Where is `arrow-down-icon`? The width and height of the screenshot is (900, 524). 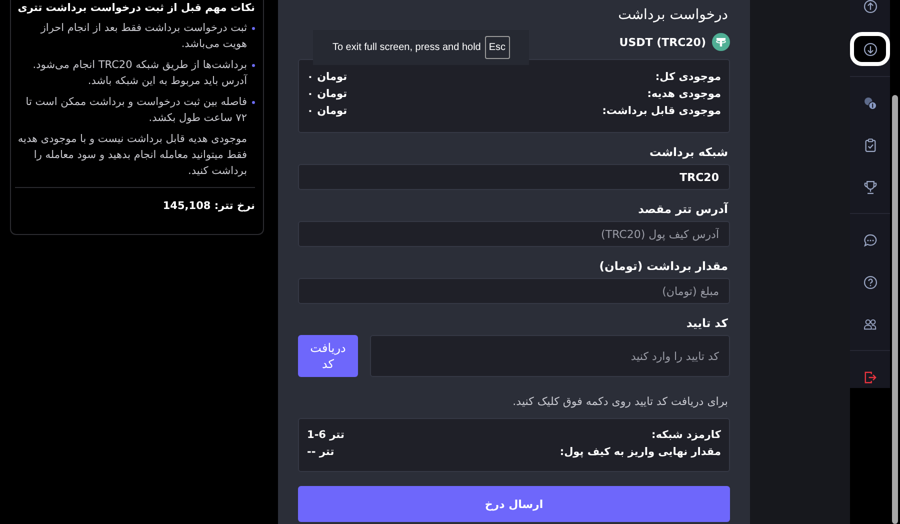 arrow-down-icon is located at coordinates (870, 49).